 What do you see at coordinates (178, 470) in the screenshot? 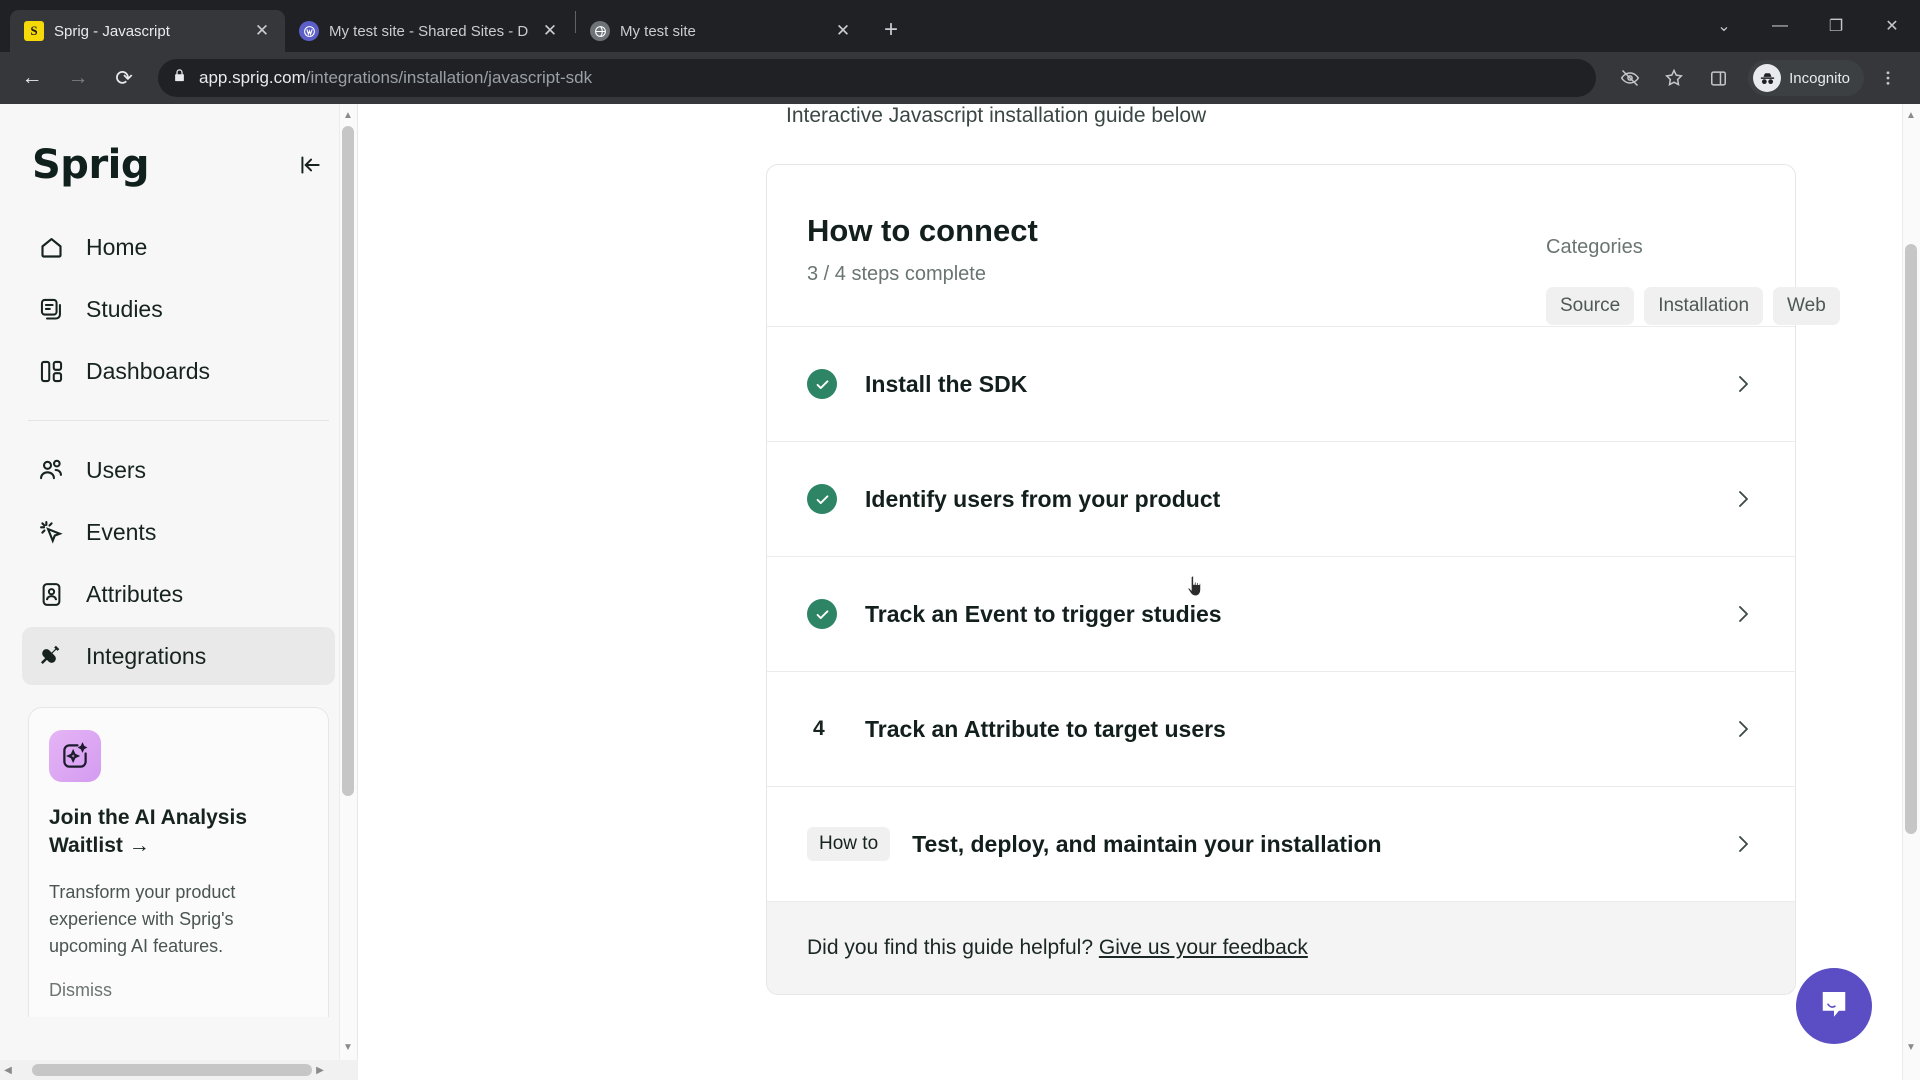
I see `sidebar-item-users: Users` at bounding box center [178, 470].